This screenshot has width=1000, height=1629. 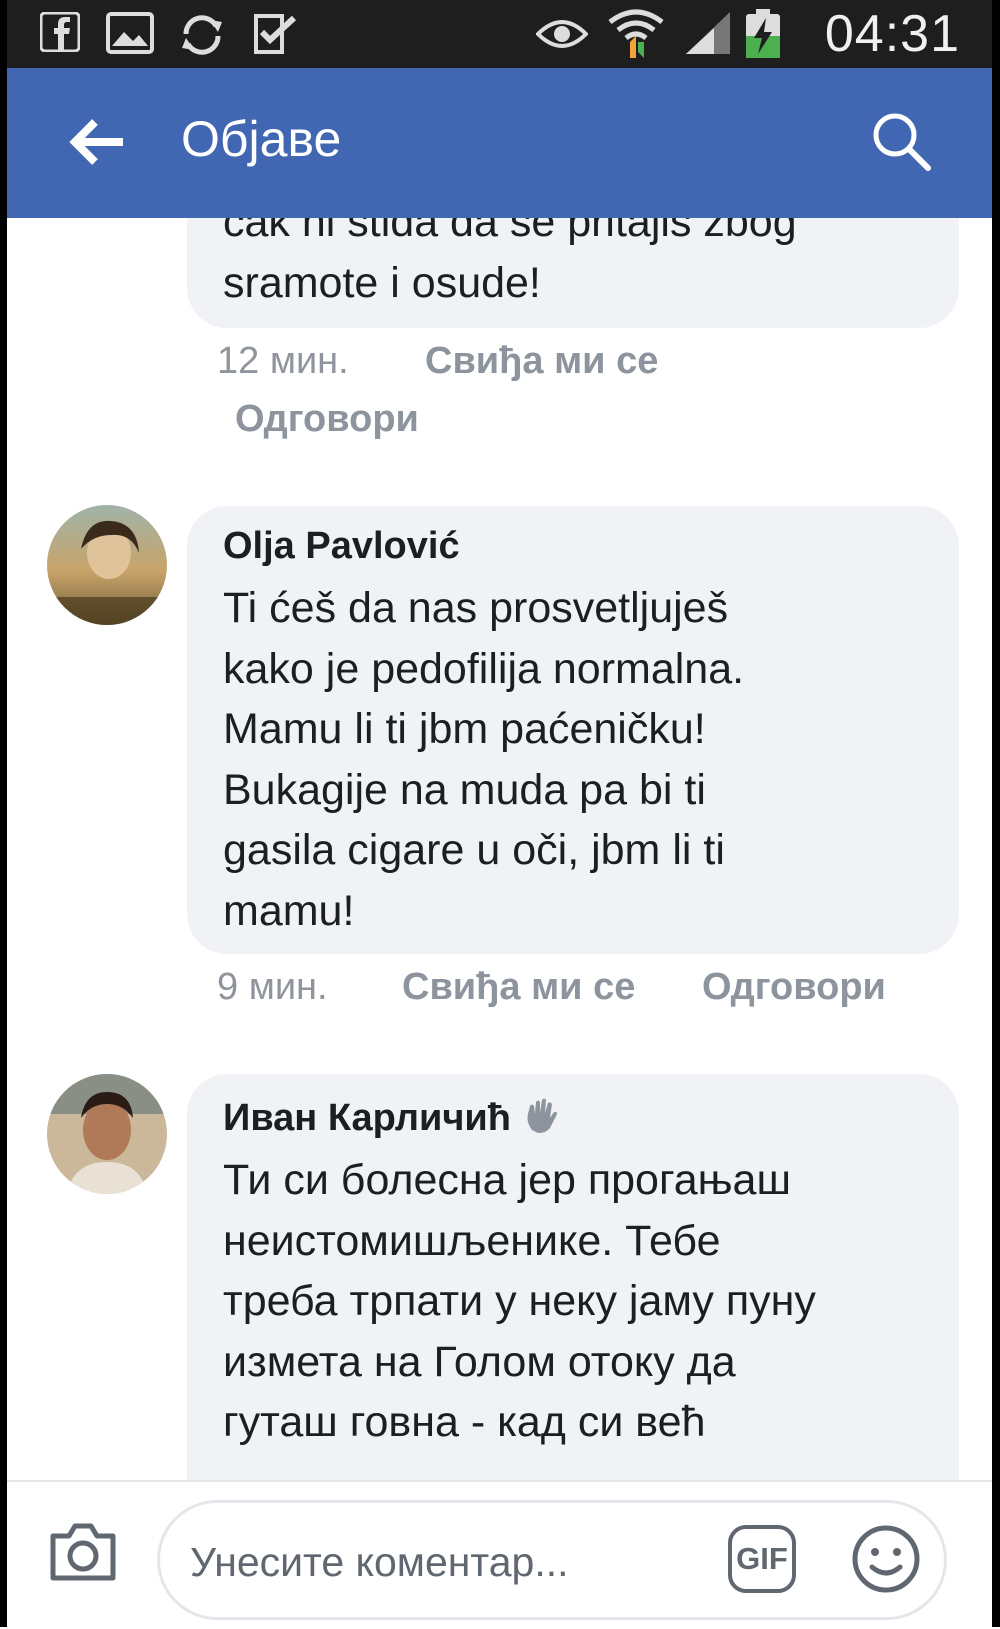 What do you see at coordinates (367, 1118) in the screenshot?
I see `comment-author-name: Иван Карличић` at bounding box center [367, 1118].